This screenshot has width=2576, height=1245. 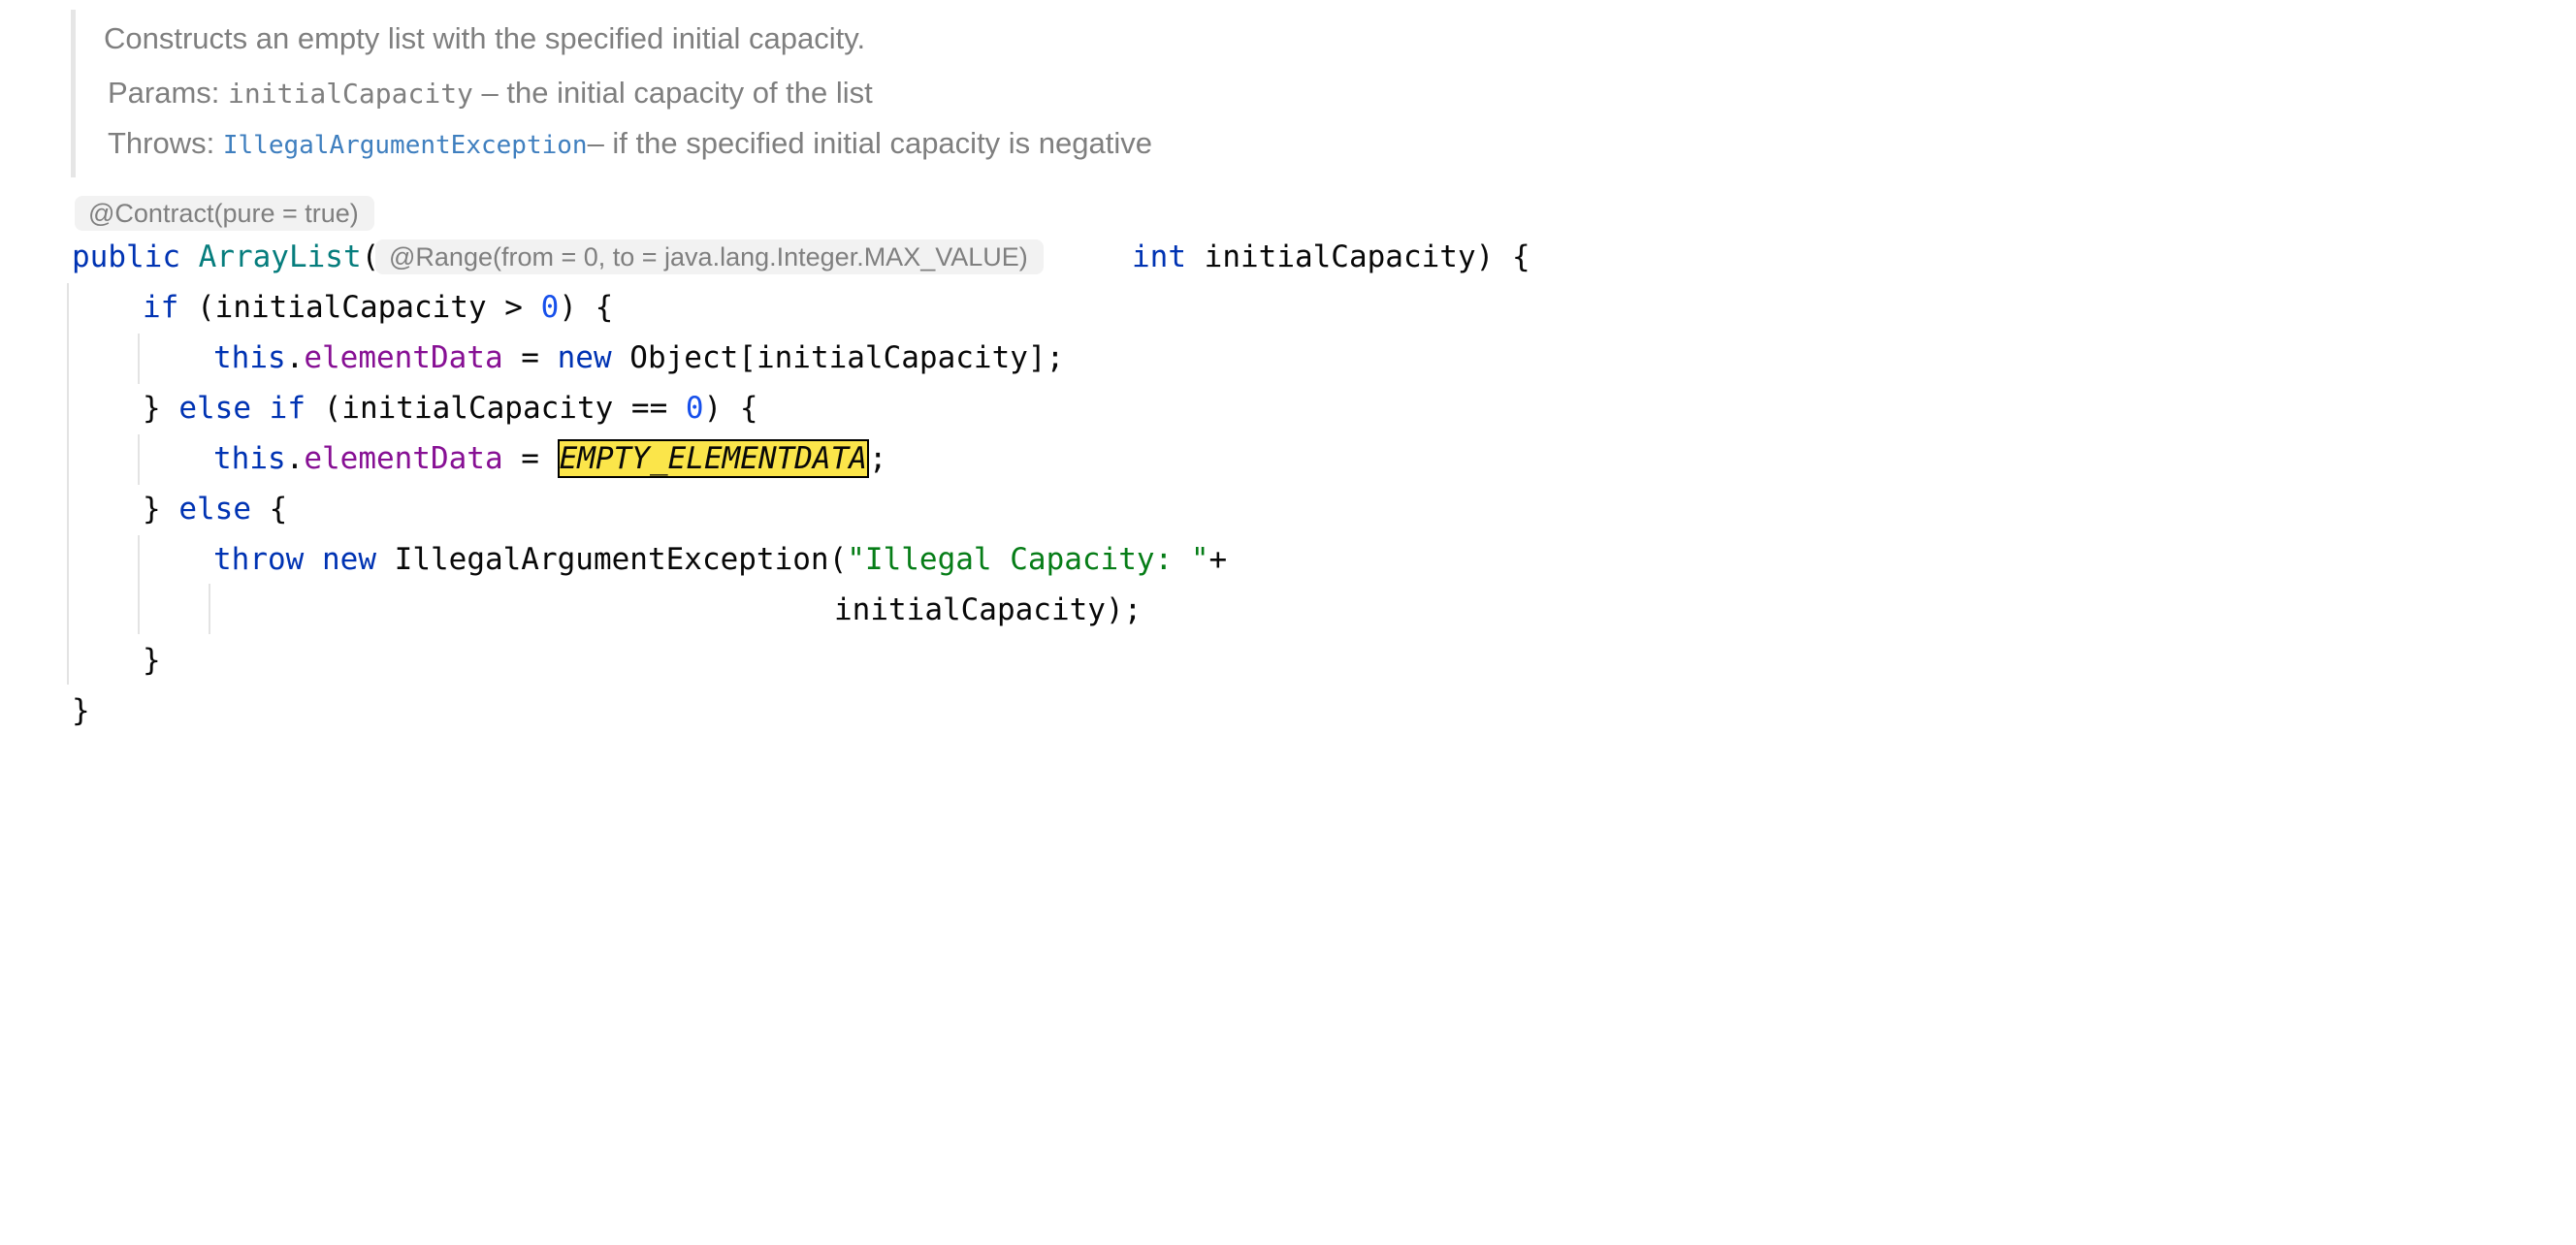 I want to click on code-line-signature-tail: int initialCapacity) {, so click(x=1331, y=257).